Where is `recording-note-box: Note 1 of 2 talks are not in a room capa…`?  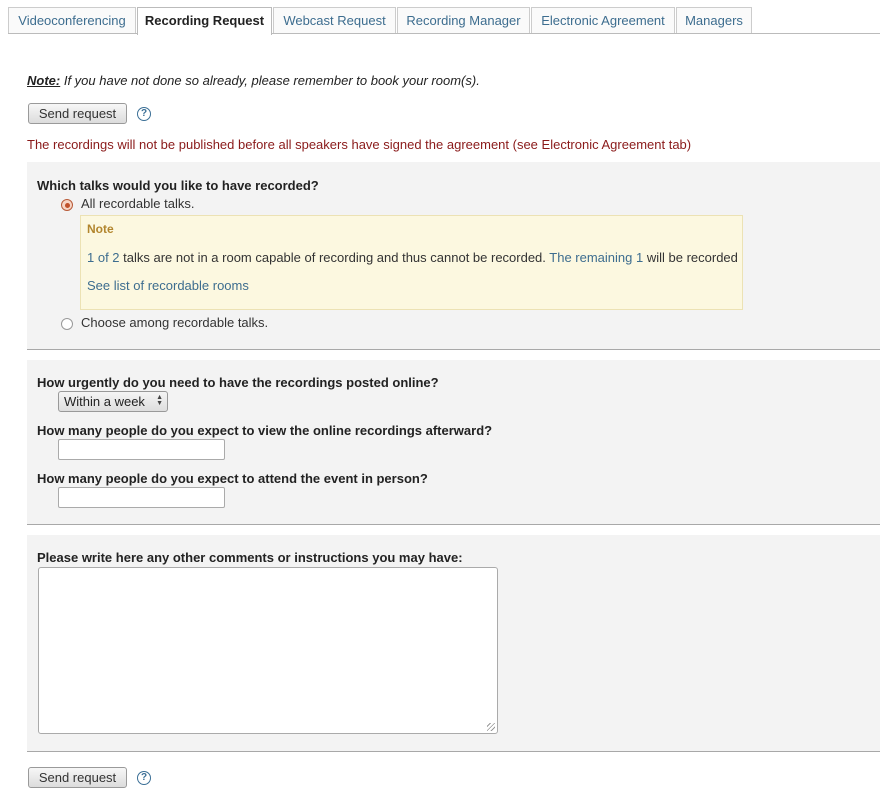 recording-note-box: Note 1 of 2 talks are not in a room capa… is located at coordinates (411, 262).